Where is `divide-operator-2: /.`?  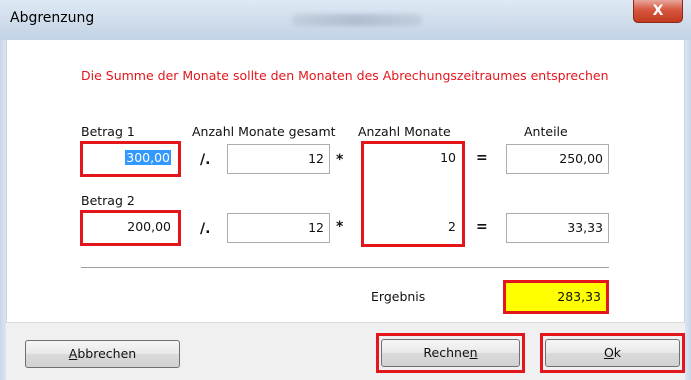 divide-operator-2: /. is located at coordinates (205, 229).